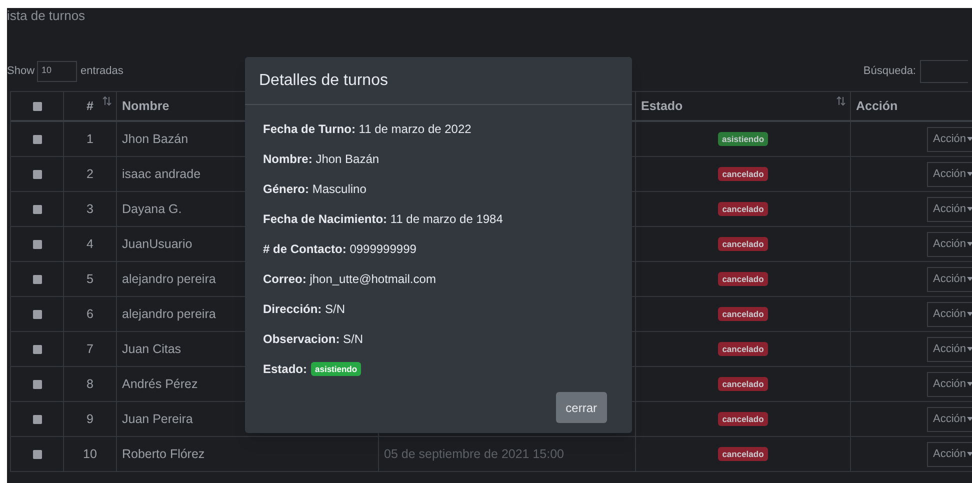 This screenshot has height=483, width=972. Describe the element at coordinates (90, 279) in the screenshot. I see `row-number: 5` at that location.